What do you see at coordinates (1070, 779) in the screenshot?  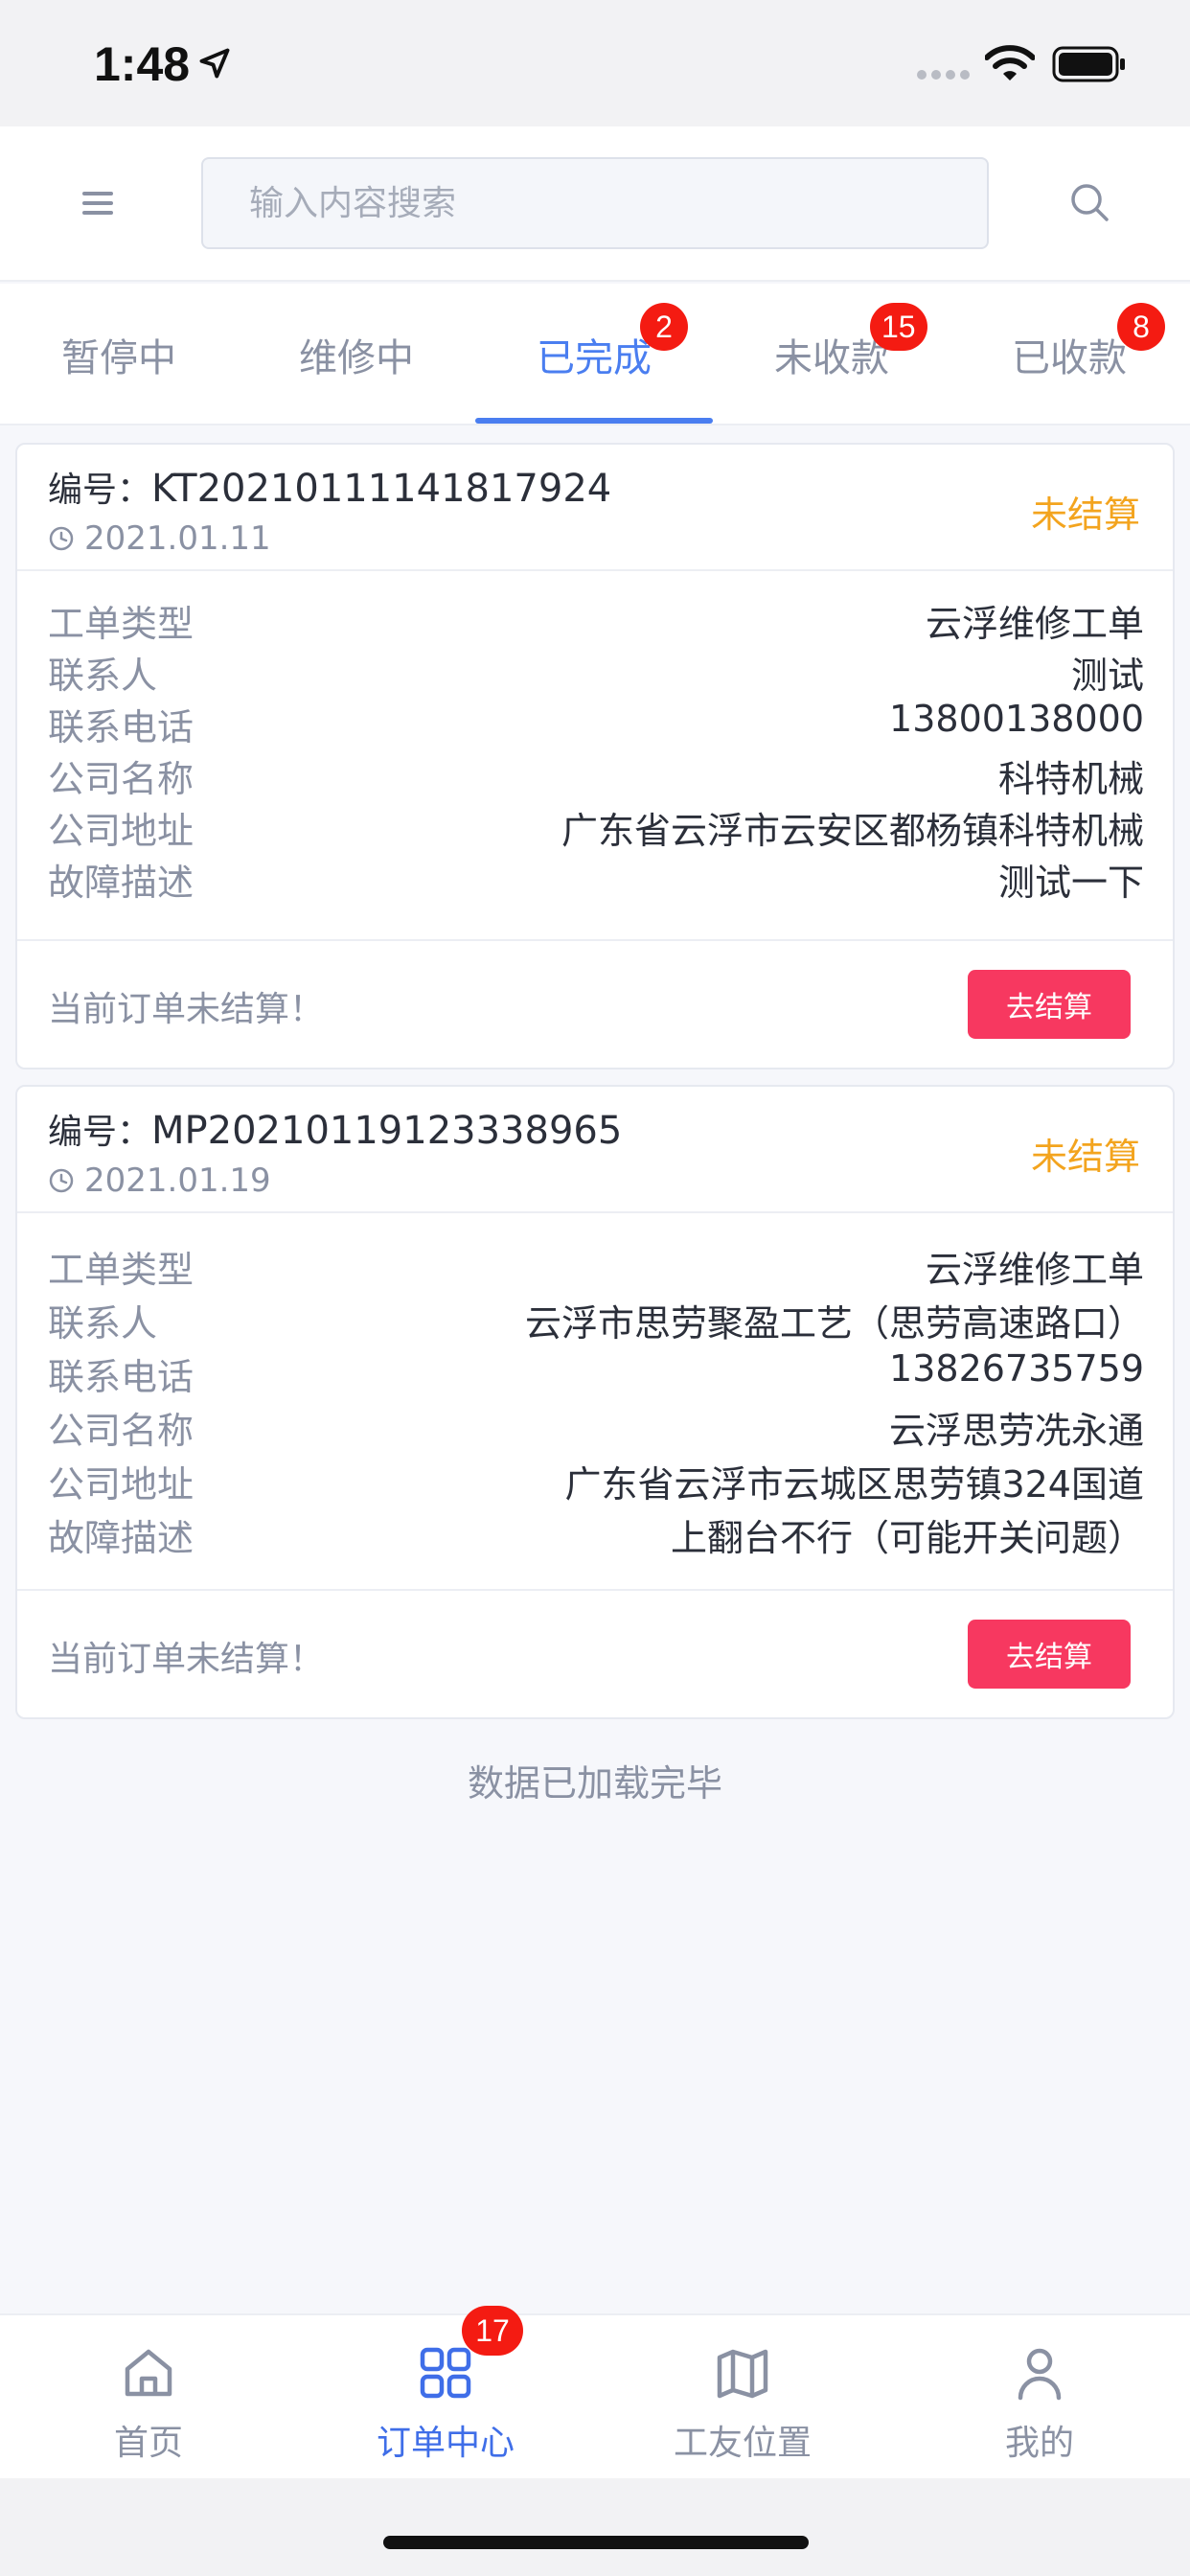 I see `detail-value: 科特机械` at bounding box center [1070, 779].